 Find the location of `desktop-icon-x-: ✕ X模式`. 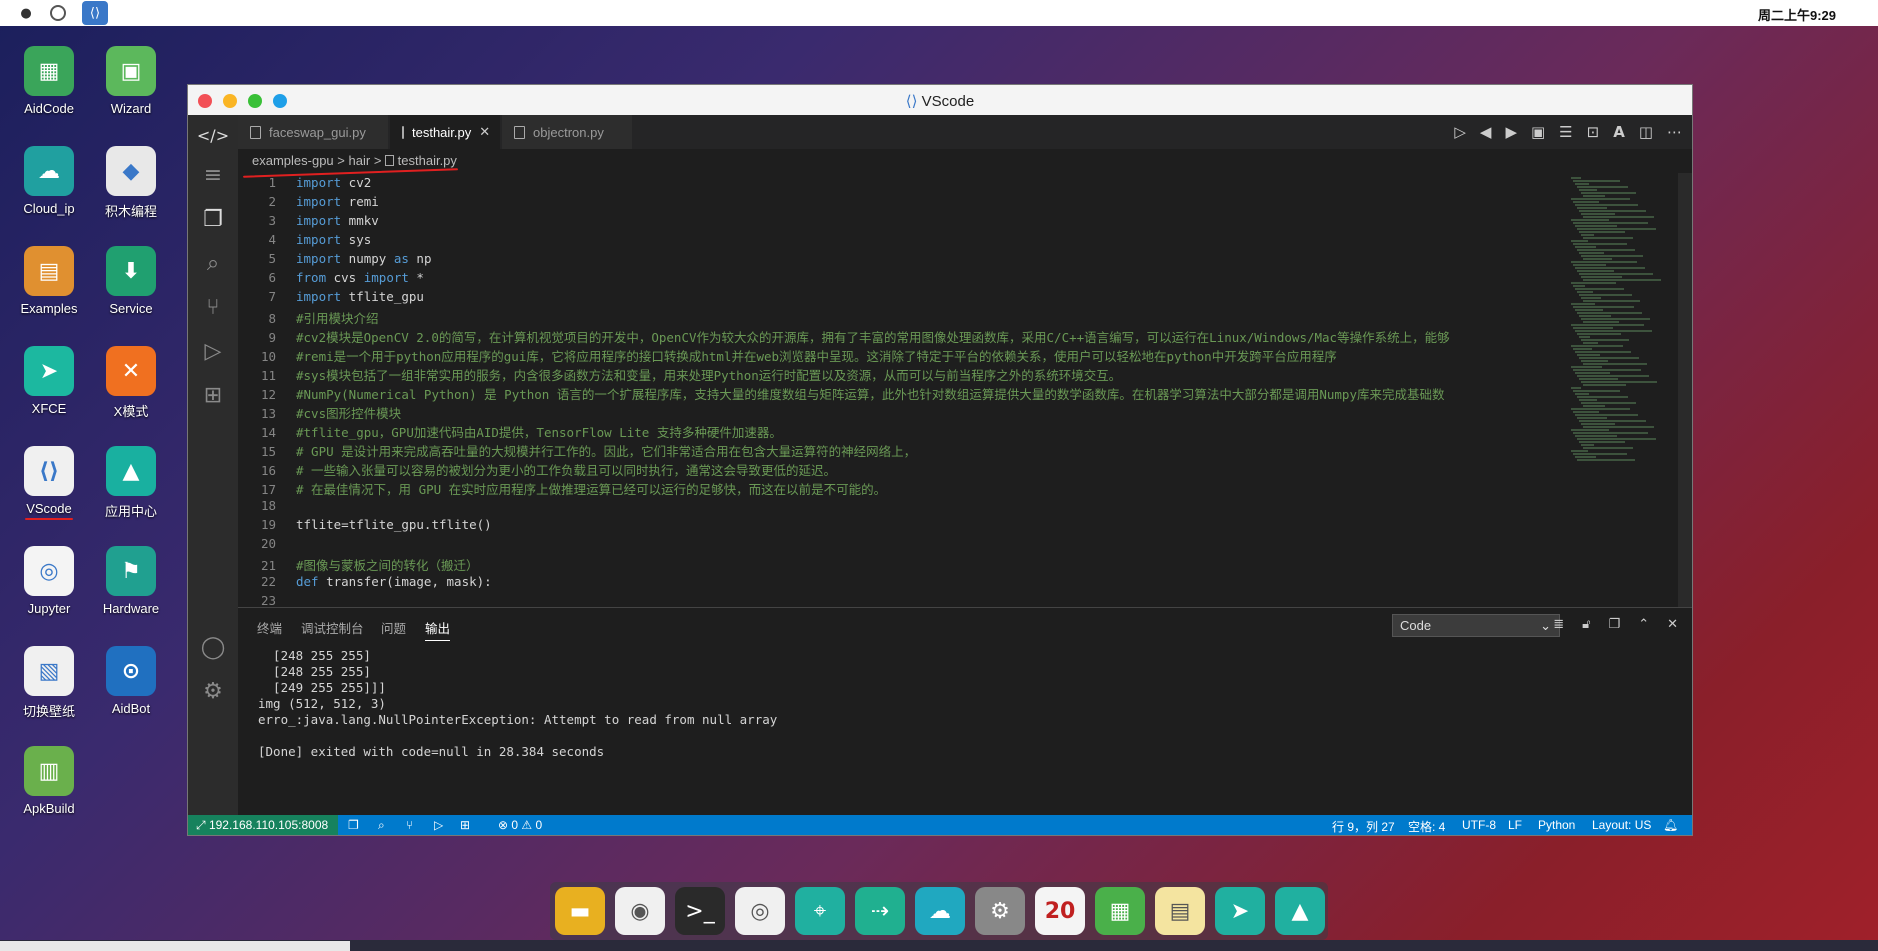

desktop-icon-x-: ✕ X模式 is located at coordinates (131, 383).